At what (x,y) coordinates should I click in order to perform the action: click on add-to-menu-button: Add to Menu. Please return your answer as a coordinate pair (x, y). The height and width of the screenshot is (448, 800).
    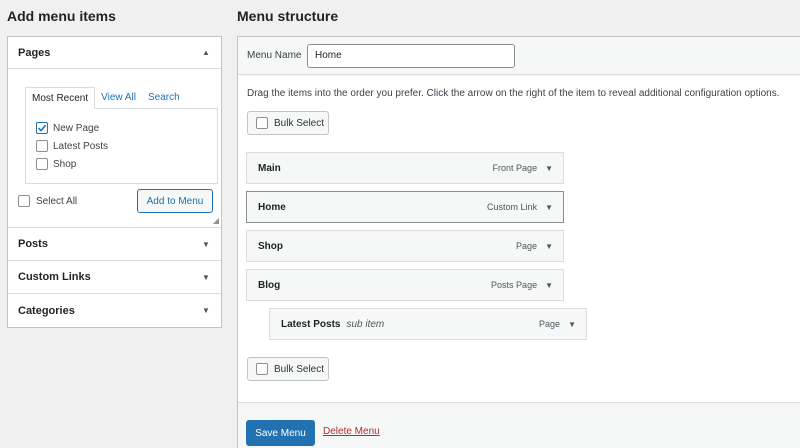
    Looking at the image, I should click on (175, 201).